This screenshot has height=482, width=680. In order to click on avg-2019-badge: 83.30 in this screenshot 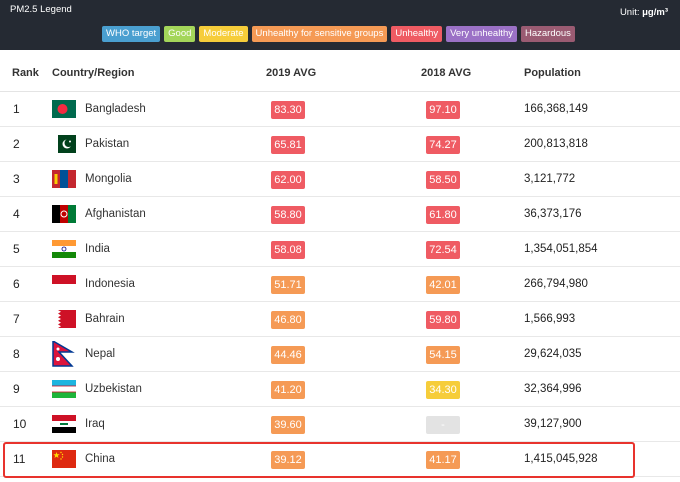, I will do `click(288, 110)`.